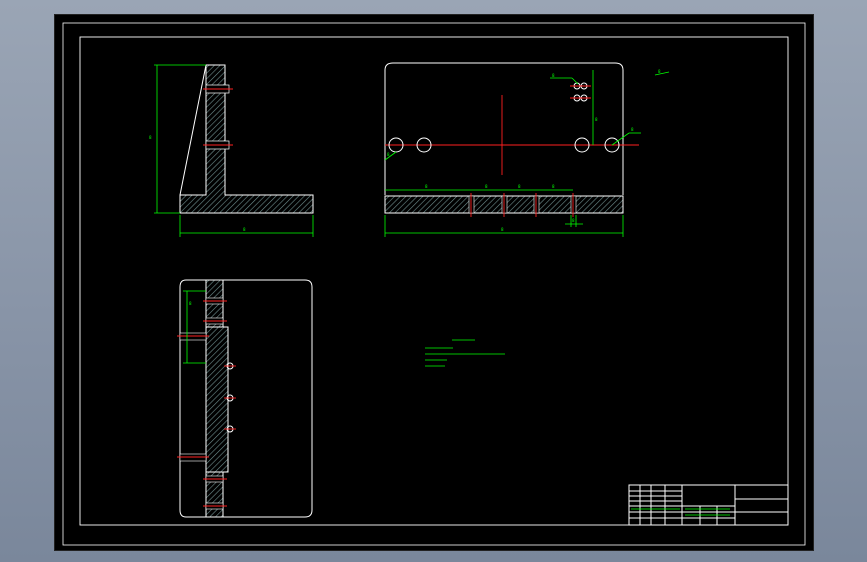  I want to click on dim-top-width: 8, so click(502, 229).